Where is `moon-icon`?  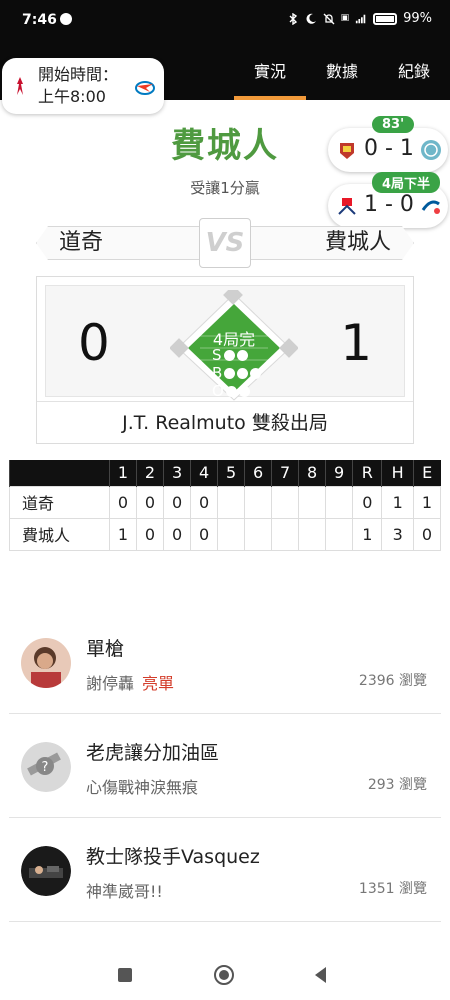 moon-icon is located at coordinates (311, 18).